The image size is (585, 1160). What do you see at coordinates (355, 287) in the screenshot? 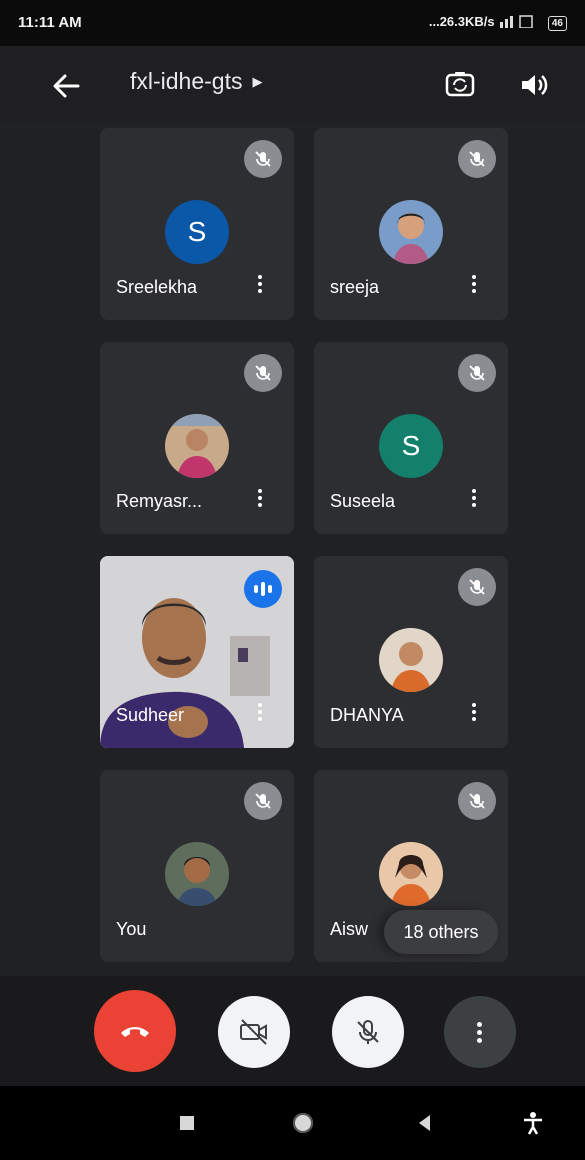
I see `participant-name: sreeja` at bounding box center [355, 287].